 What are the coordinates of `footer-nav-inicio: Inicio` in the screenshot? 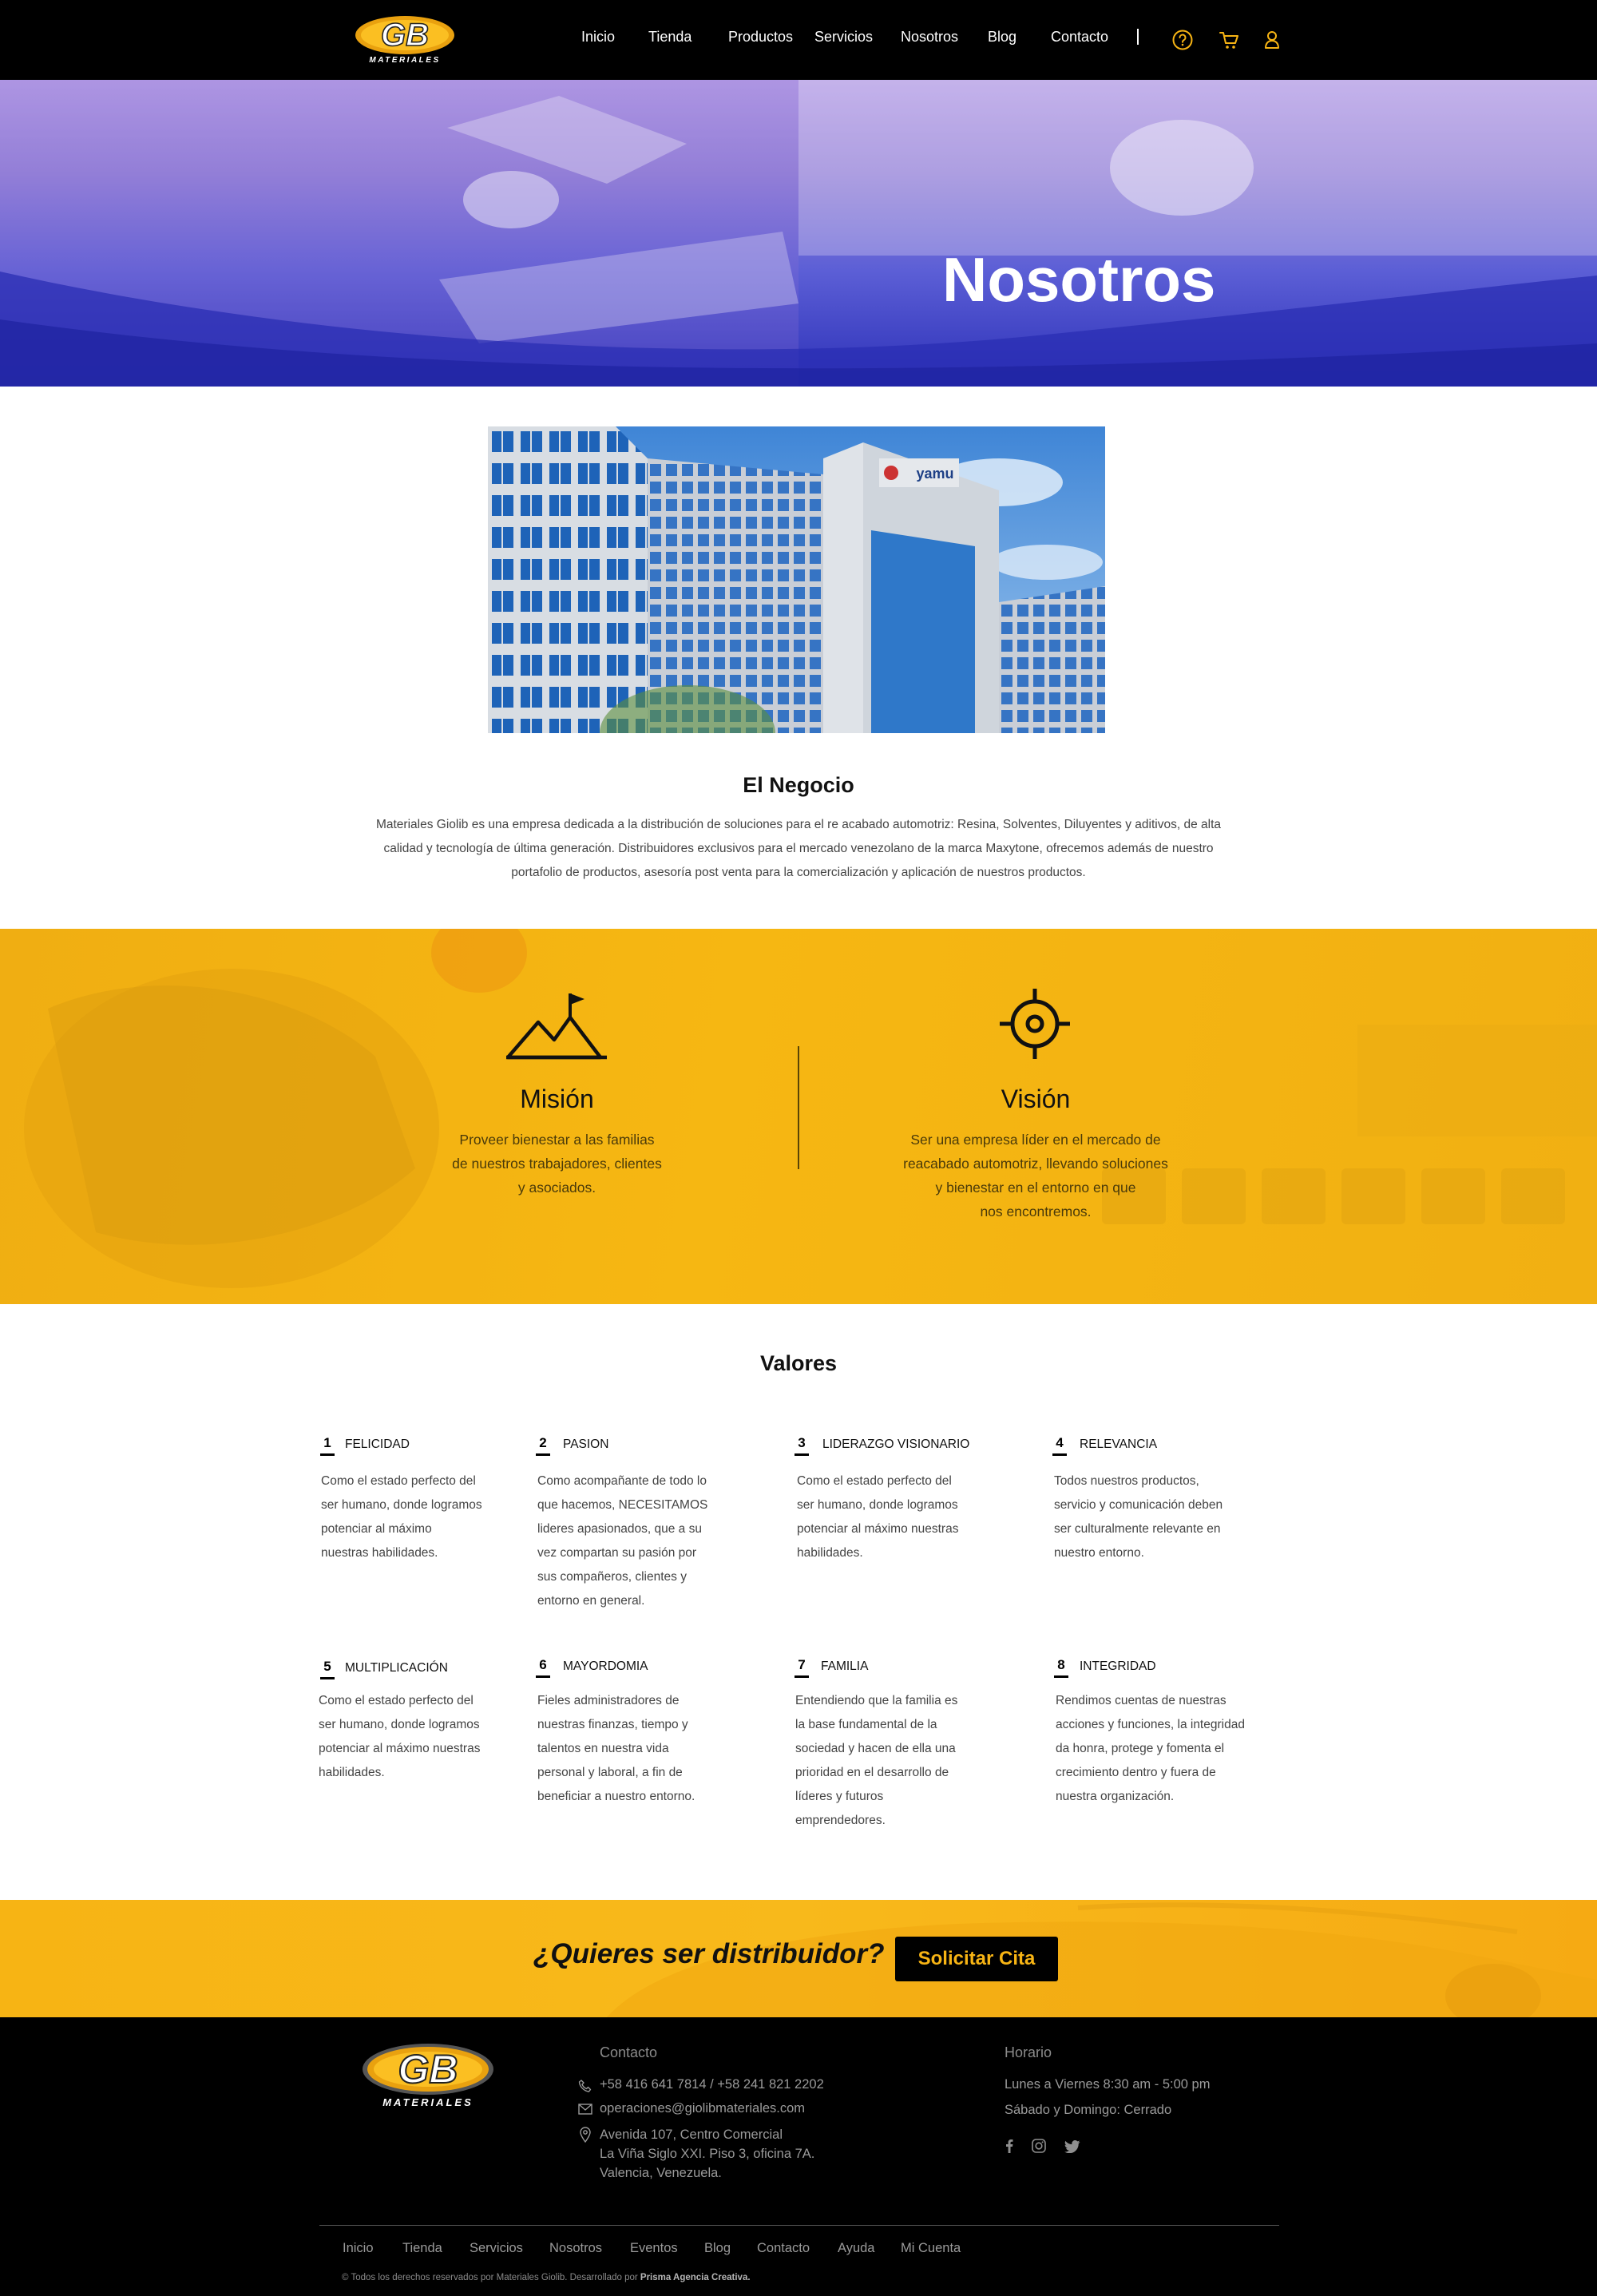 It's located at (358, 2248).